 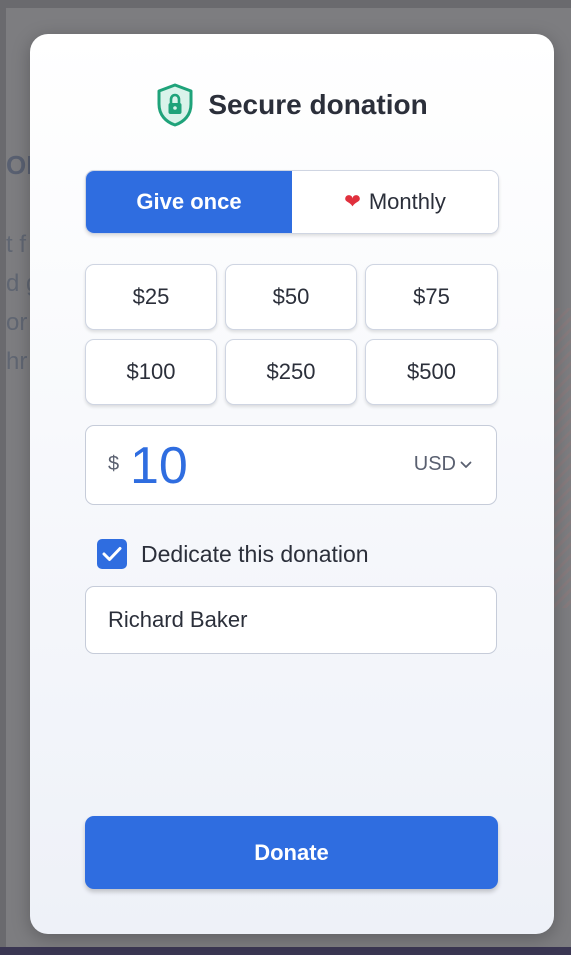 What do you see at coordinates (318, 104) in the screenshot?
I see `modal-title: Secure donation` at bounding box center [318, 104].